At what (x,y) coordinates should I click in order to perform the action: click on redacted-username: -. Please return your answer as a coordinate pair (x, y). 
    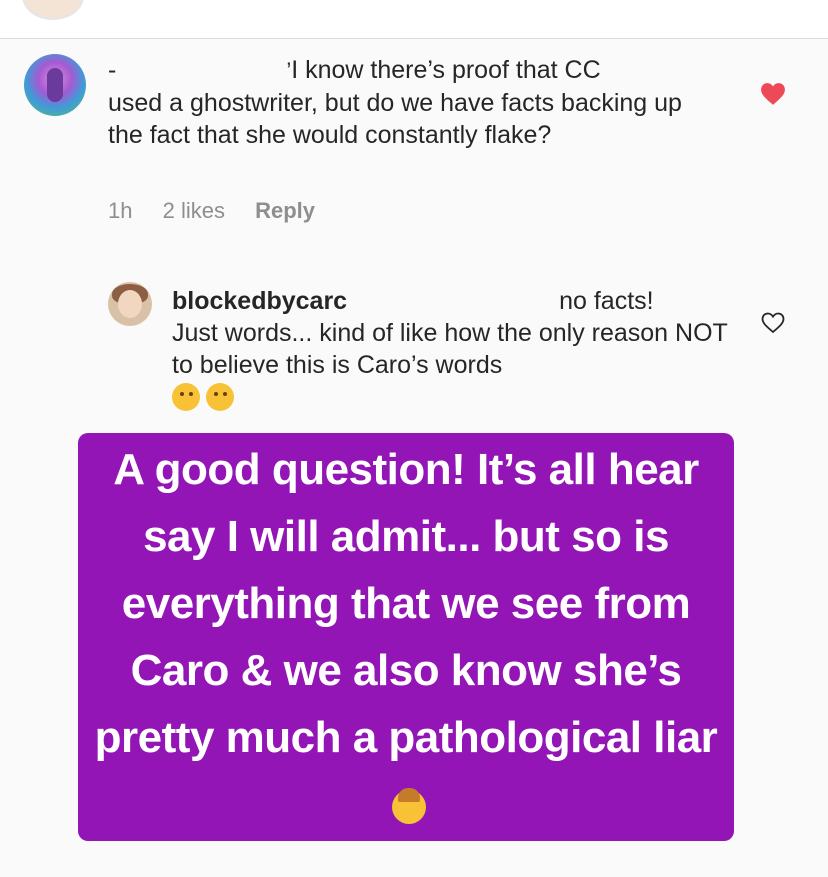
    Looking at the image, I should click on (112, 70).